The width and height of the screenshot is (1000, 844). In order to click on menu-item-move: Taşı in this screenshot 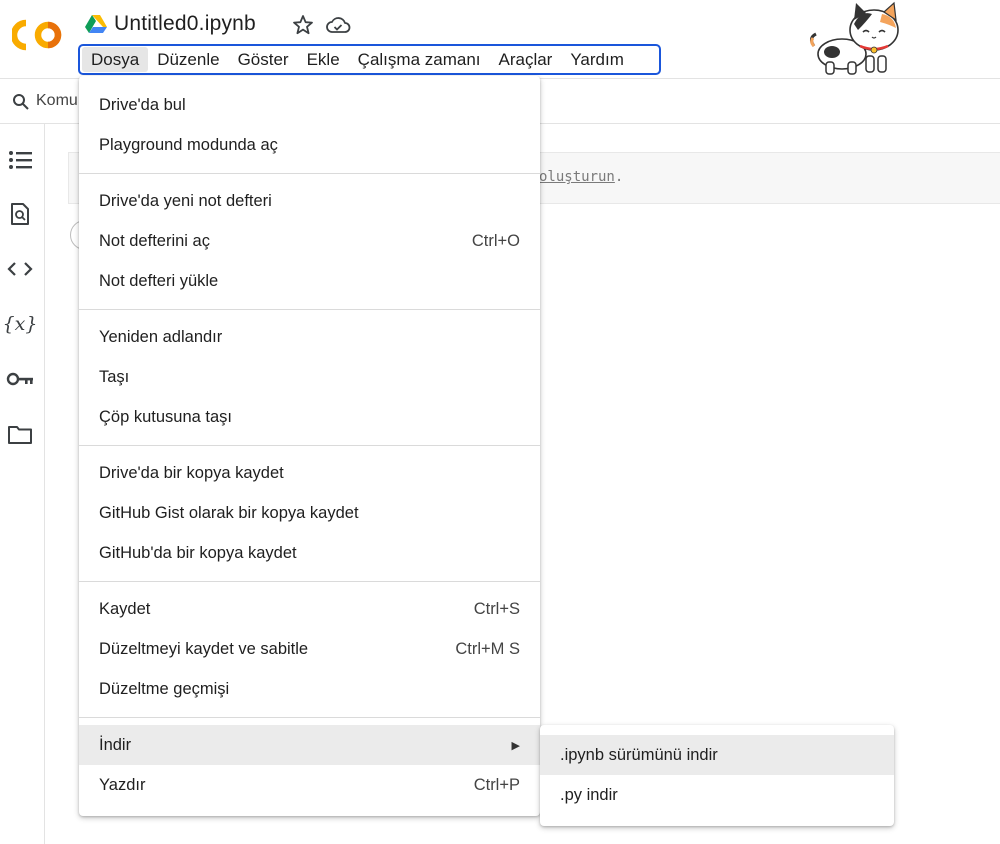, I will do `click(309, 377)`.